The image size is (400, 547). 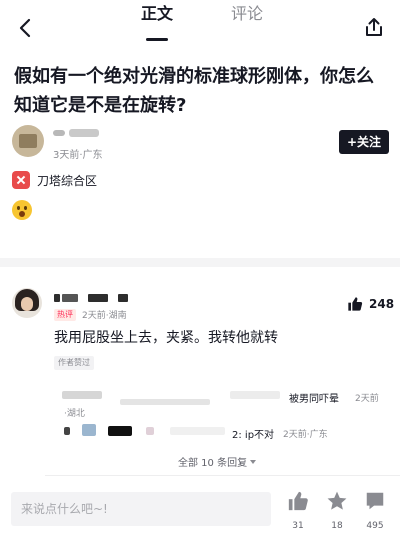 What do you see at coordinates (337, 526) in the screenshot?
I see `favorite-count: 18` at bounding box center [337, 526].